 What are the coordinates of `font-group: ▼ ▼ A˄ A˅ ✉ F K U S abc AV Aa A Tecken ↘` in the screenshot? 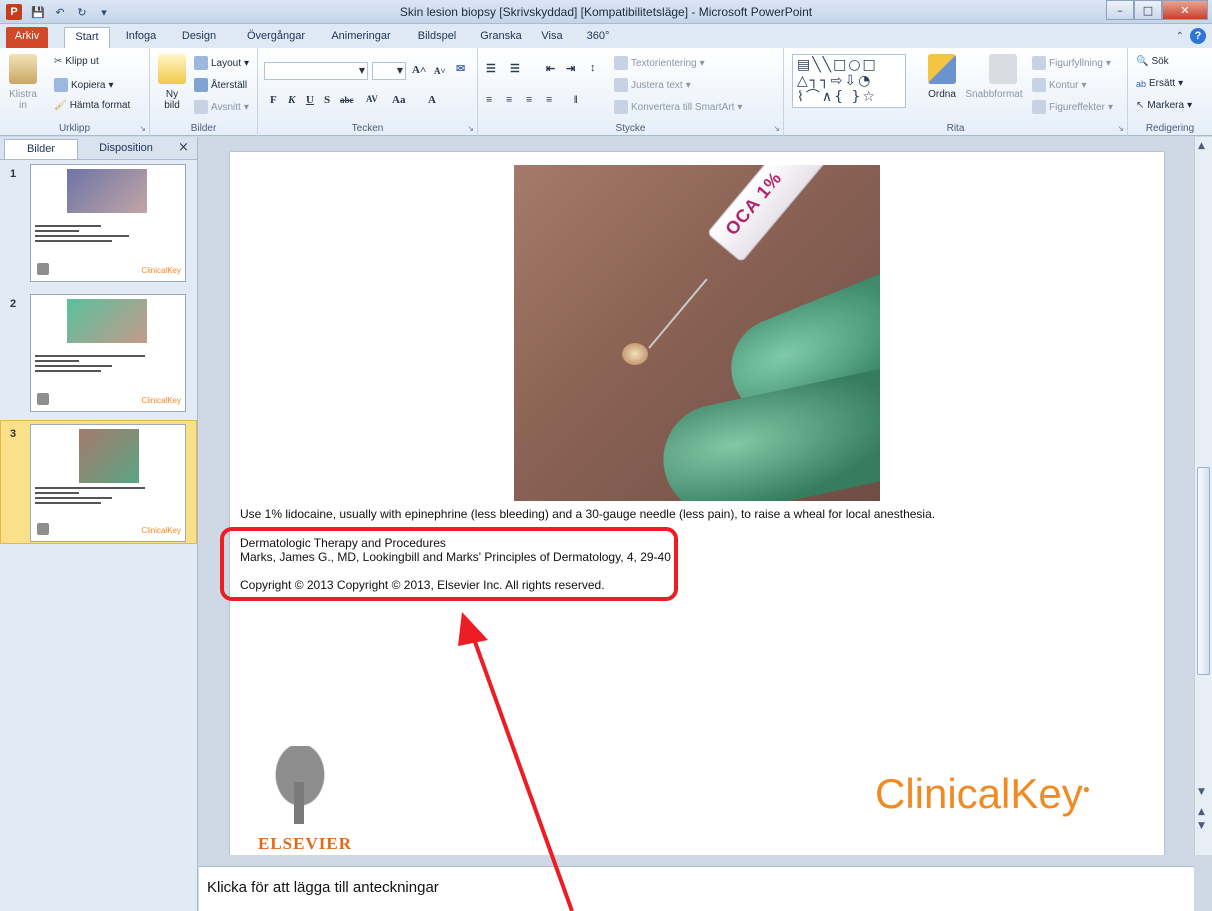 It's located at (368, 92).